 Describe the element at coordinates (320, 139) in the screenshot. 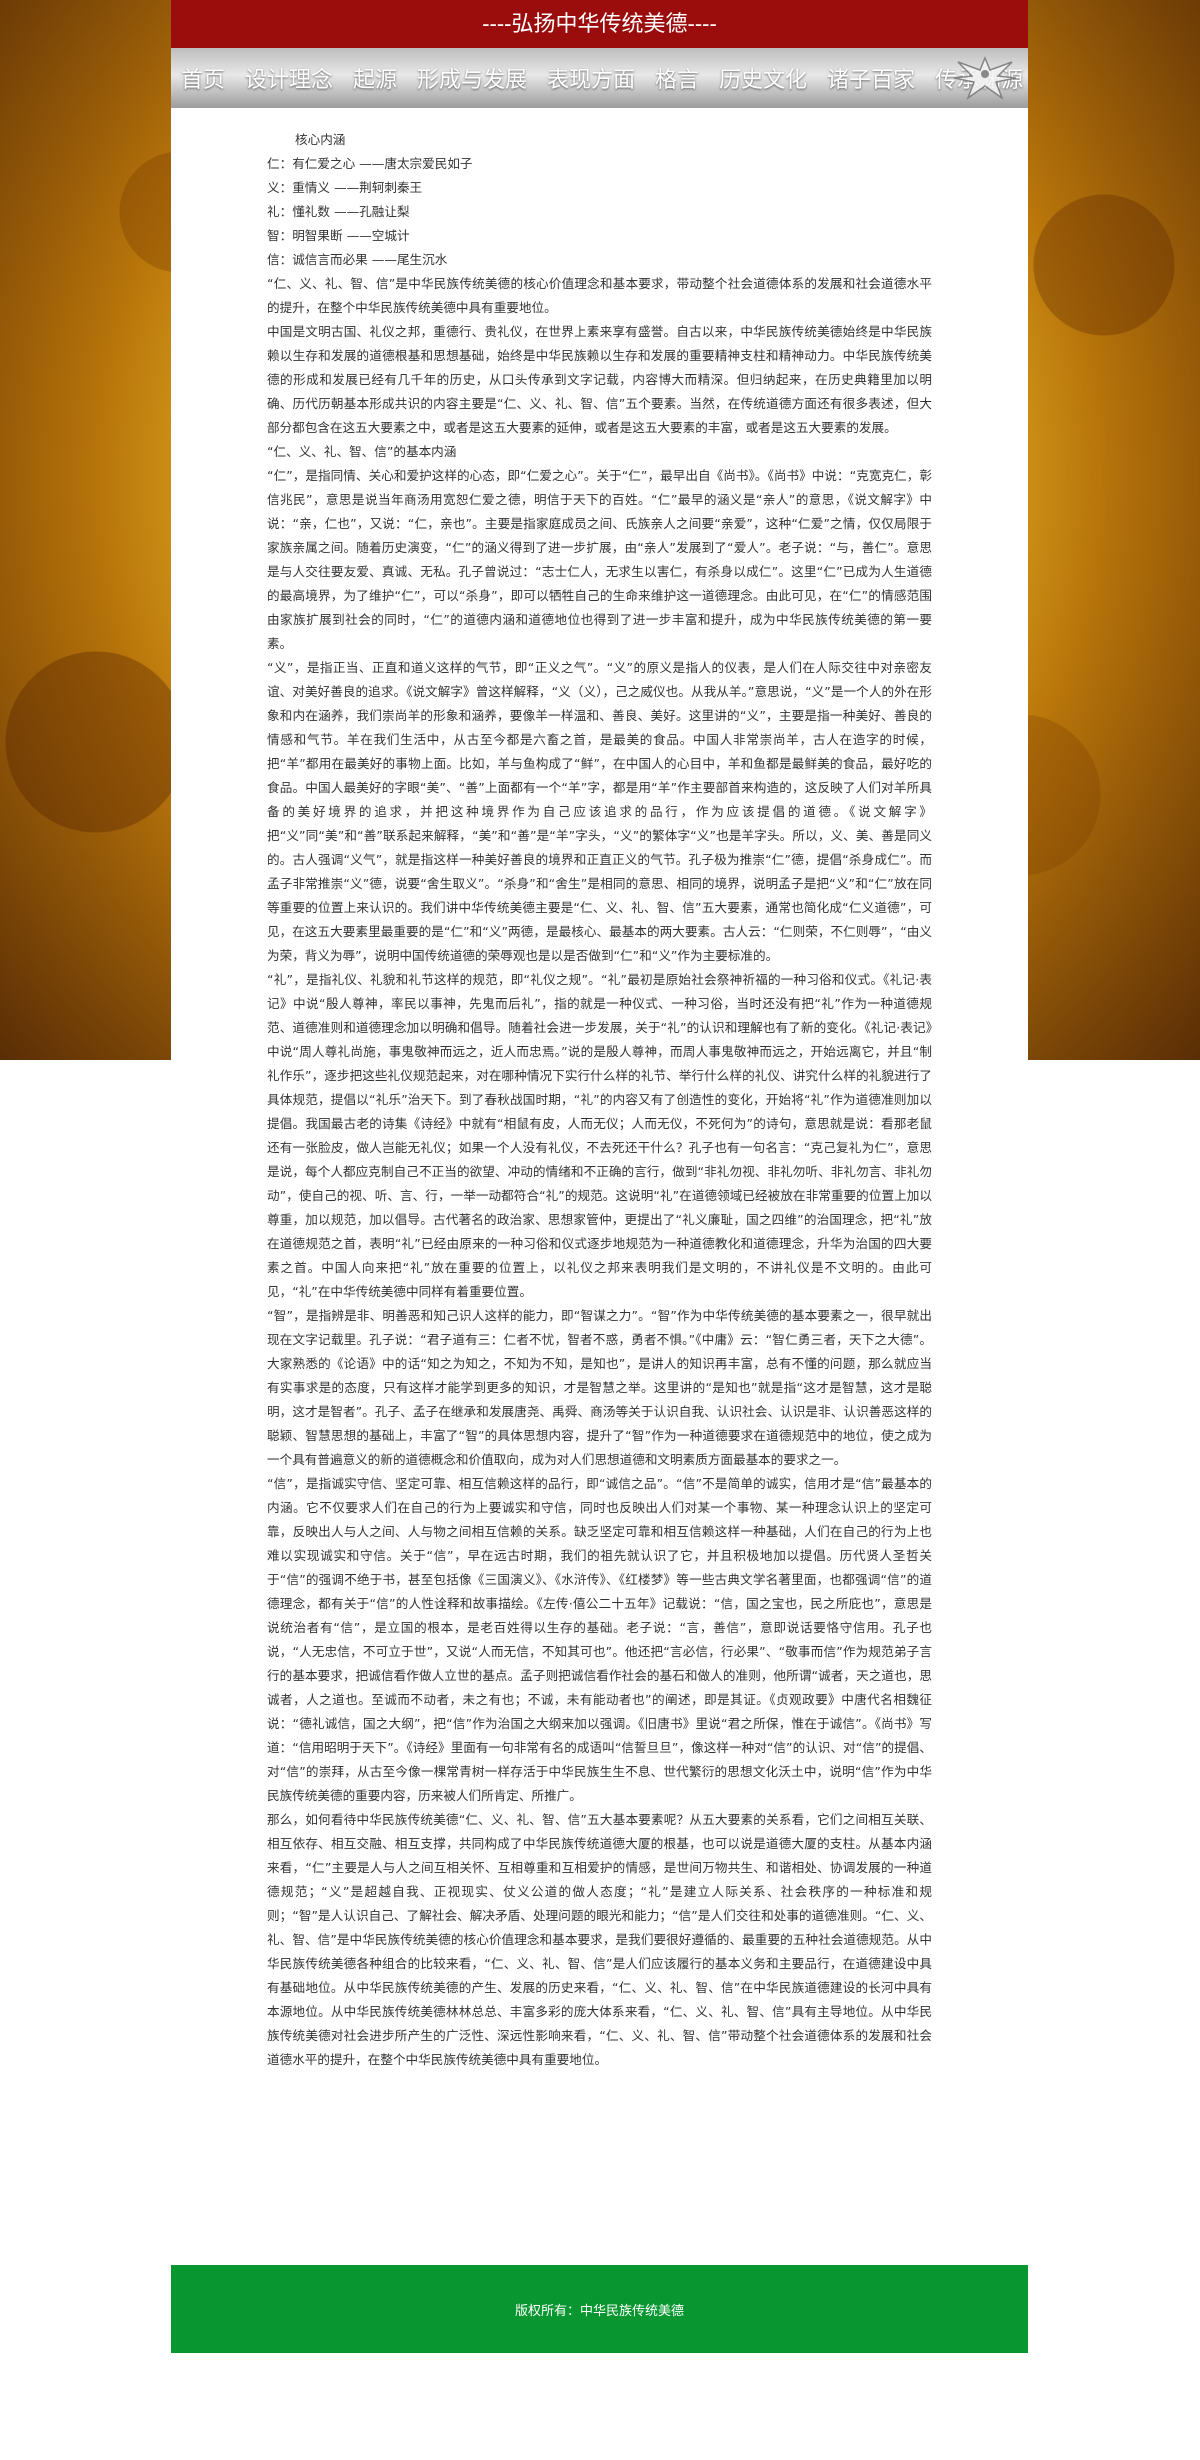

I see `section-heading-core-connotation: 核心内涵` at that location.